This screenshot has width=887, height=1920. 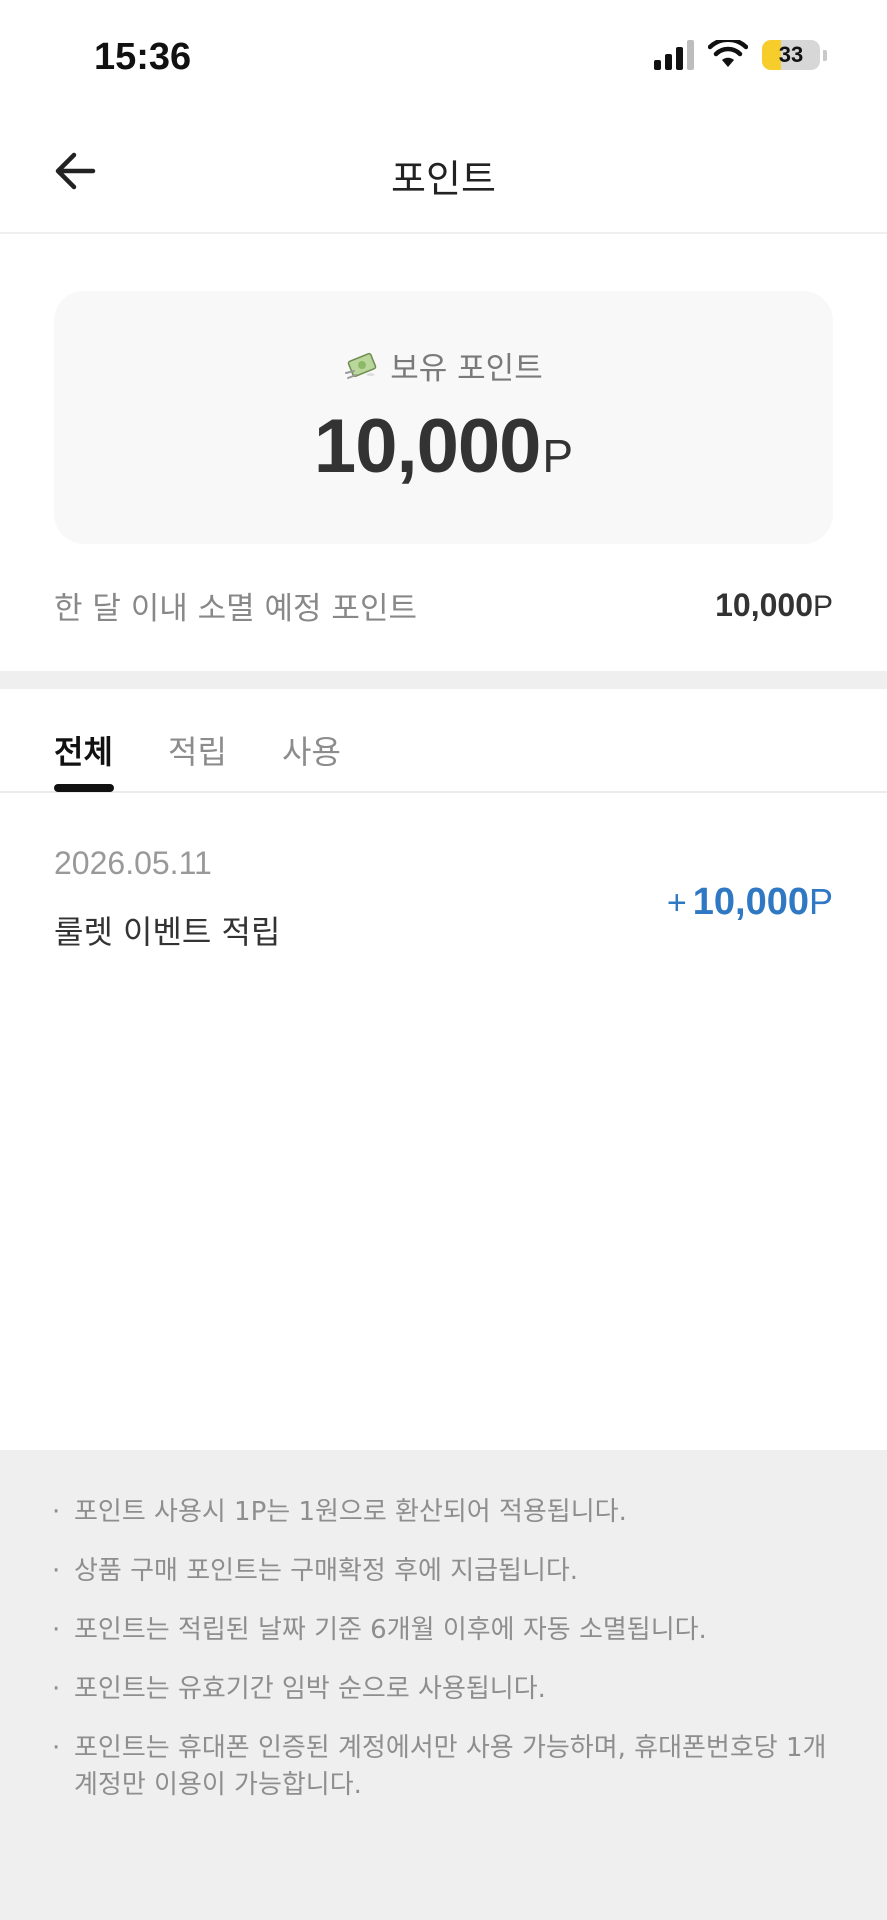 I want to click on notice-item: · 포인트는 유효기간 임박 순으로 사용됩니다., so click(x=444, y=1689).